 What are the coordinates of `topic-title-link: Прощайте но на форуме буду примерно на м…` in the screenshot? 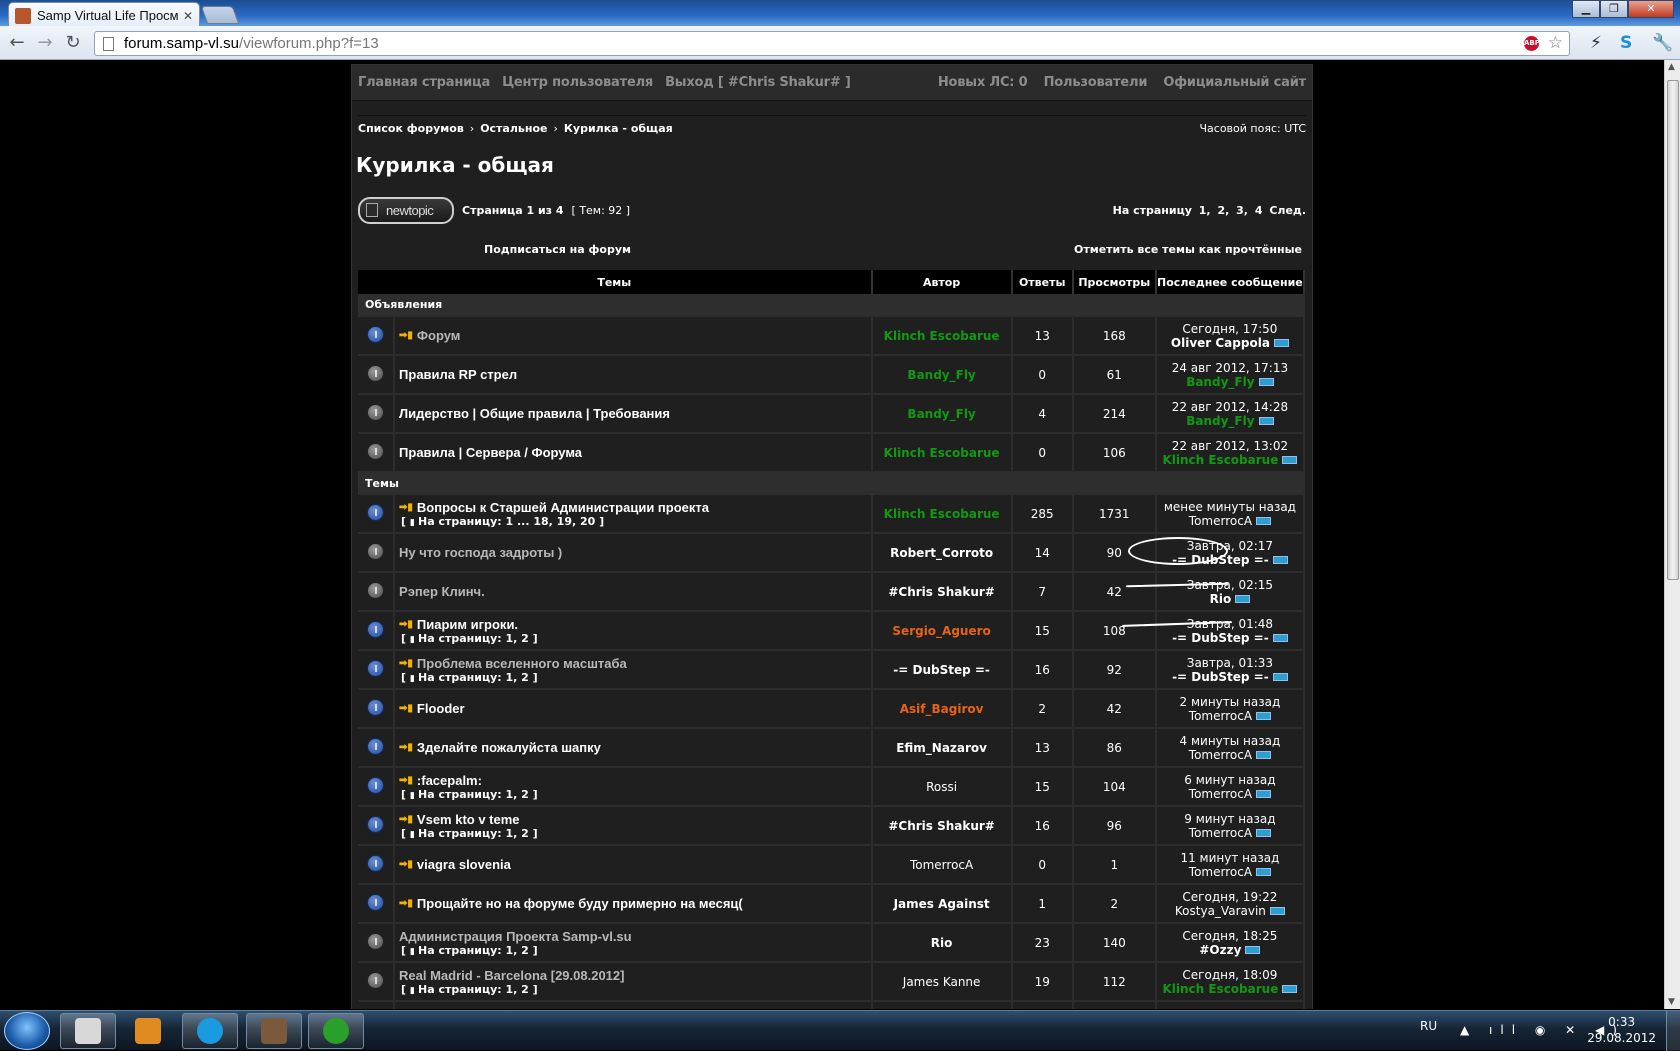 It's located at (580, 903).